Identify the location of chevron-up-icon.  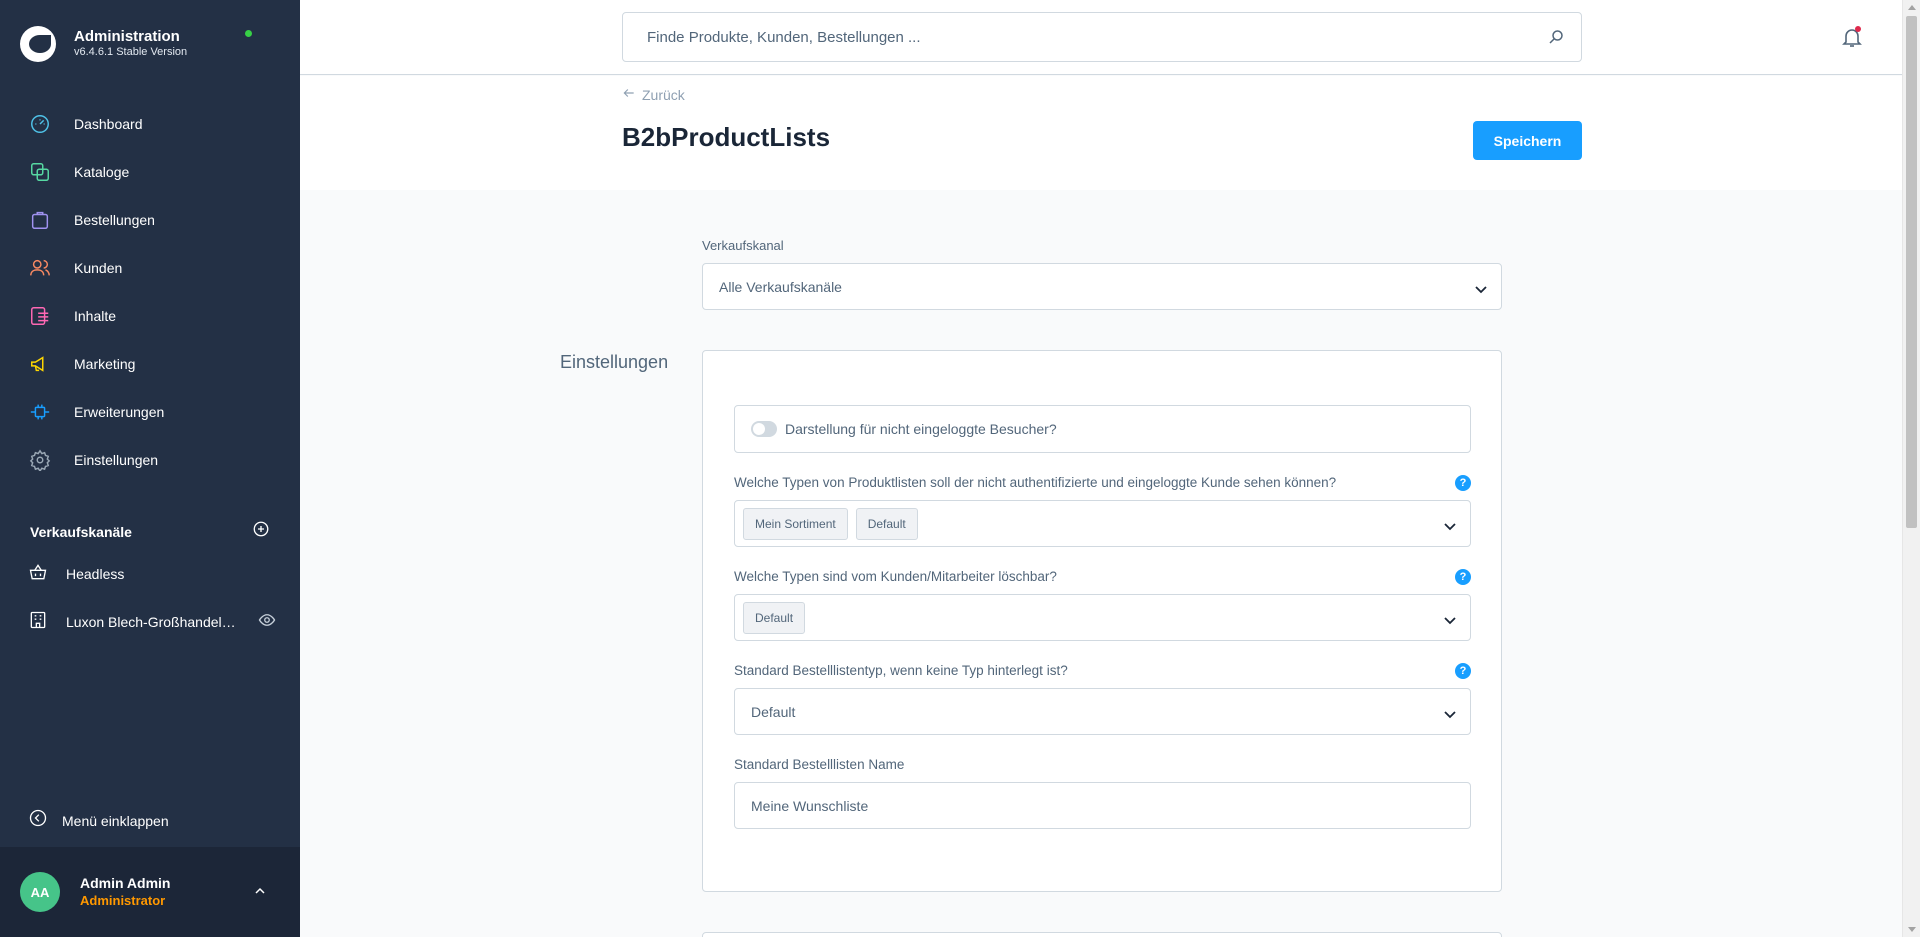
(260, 893).